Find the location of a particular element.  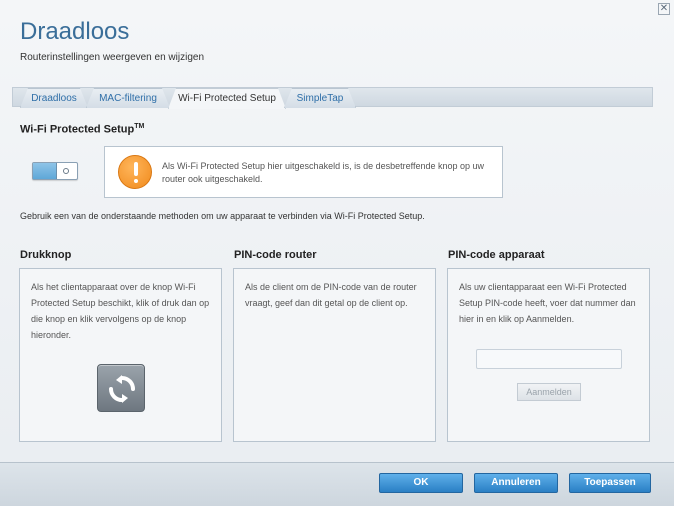

wps-toggle is located at coordinates (55, 171).